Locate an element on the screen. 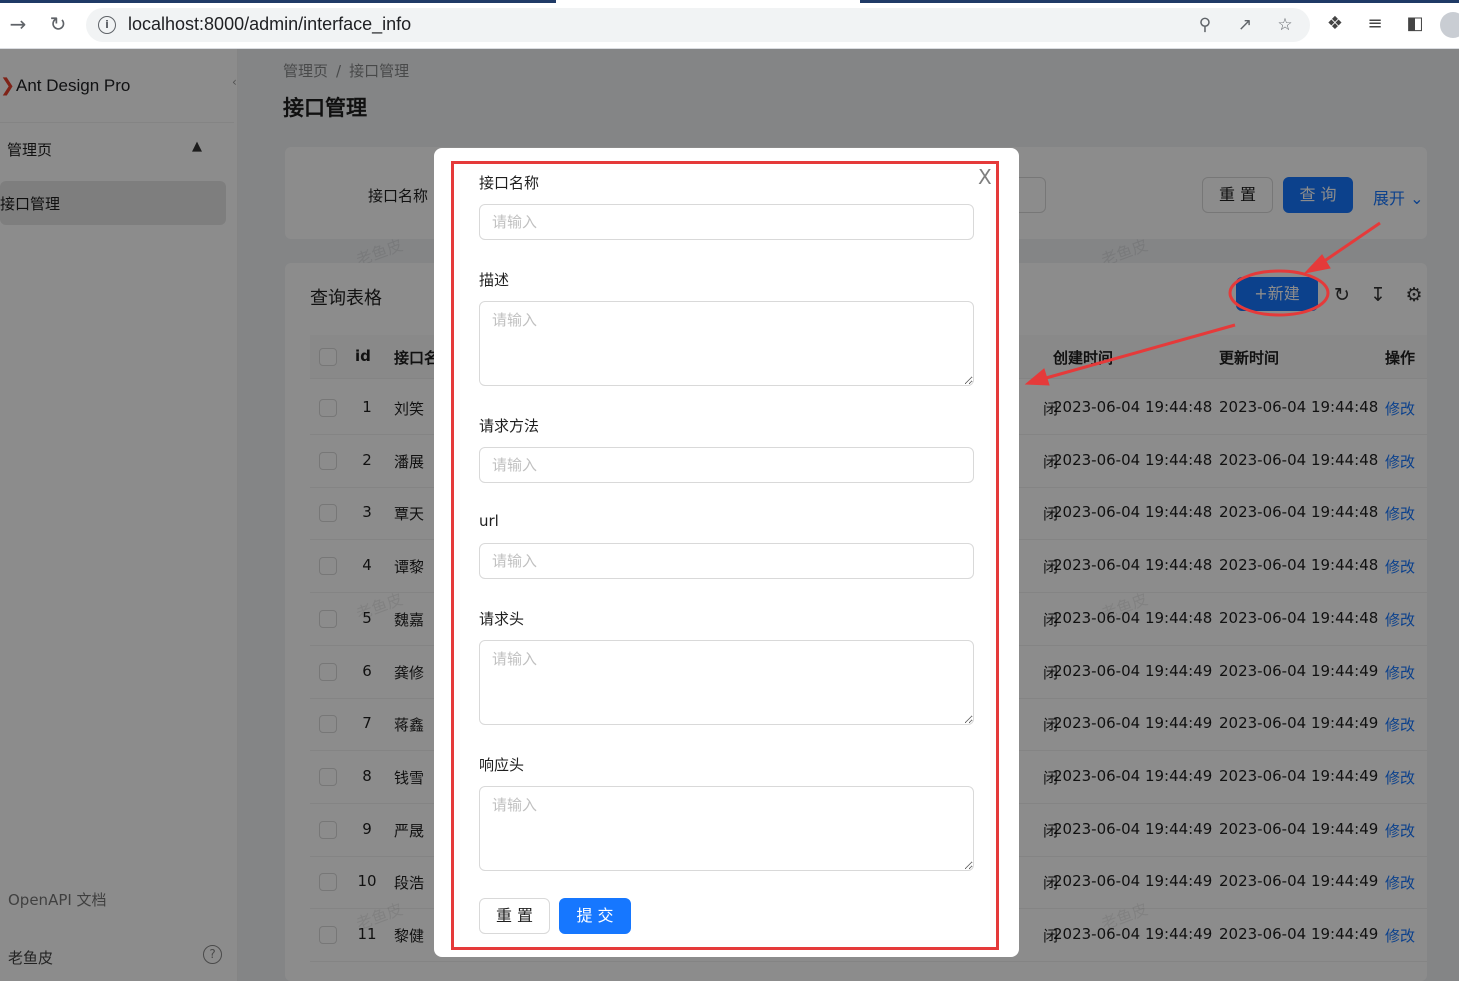 The width and height of the screenshot is (1459, 981). reload-icon: ↻ is located at coordinates (58, 24).